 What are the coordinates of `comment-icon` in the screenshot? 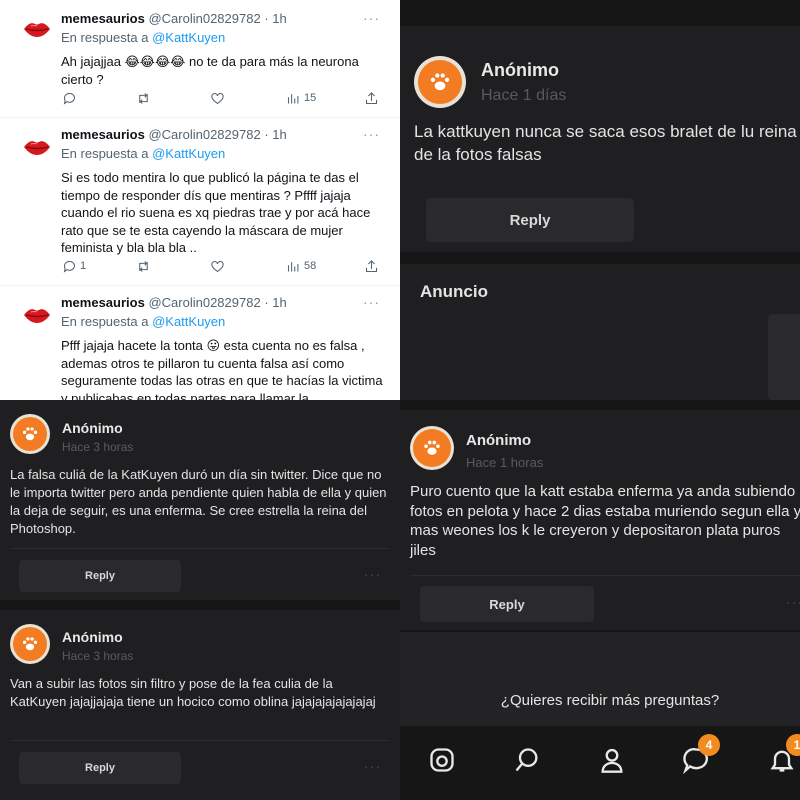 It's located at (69, 266).